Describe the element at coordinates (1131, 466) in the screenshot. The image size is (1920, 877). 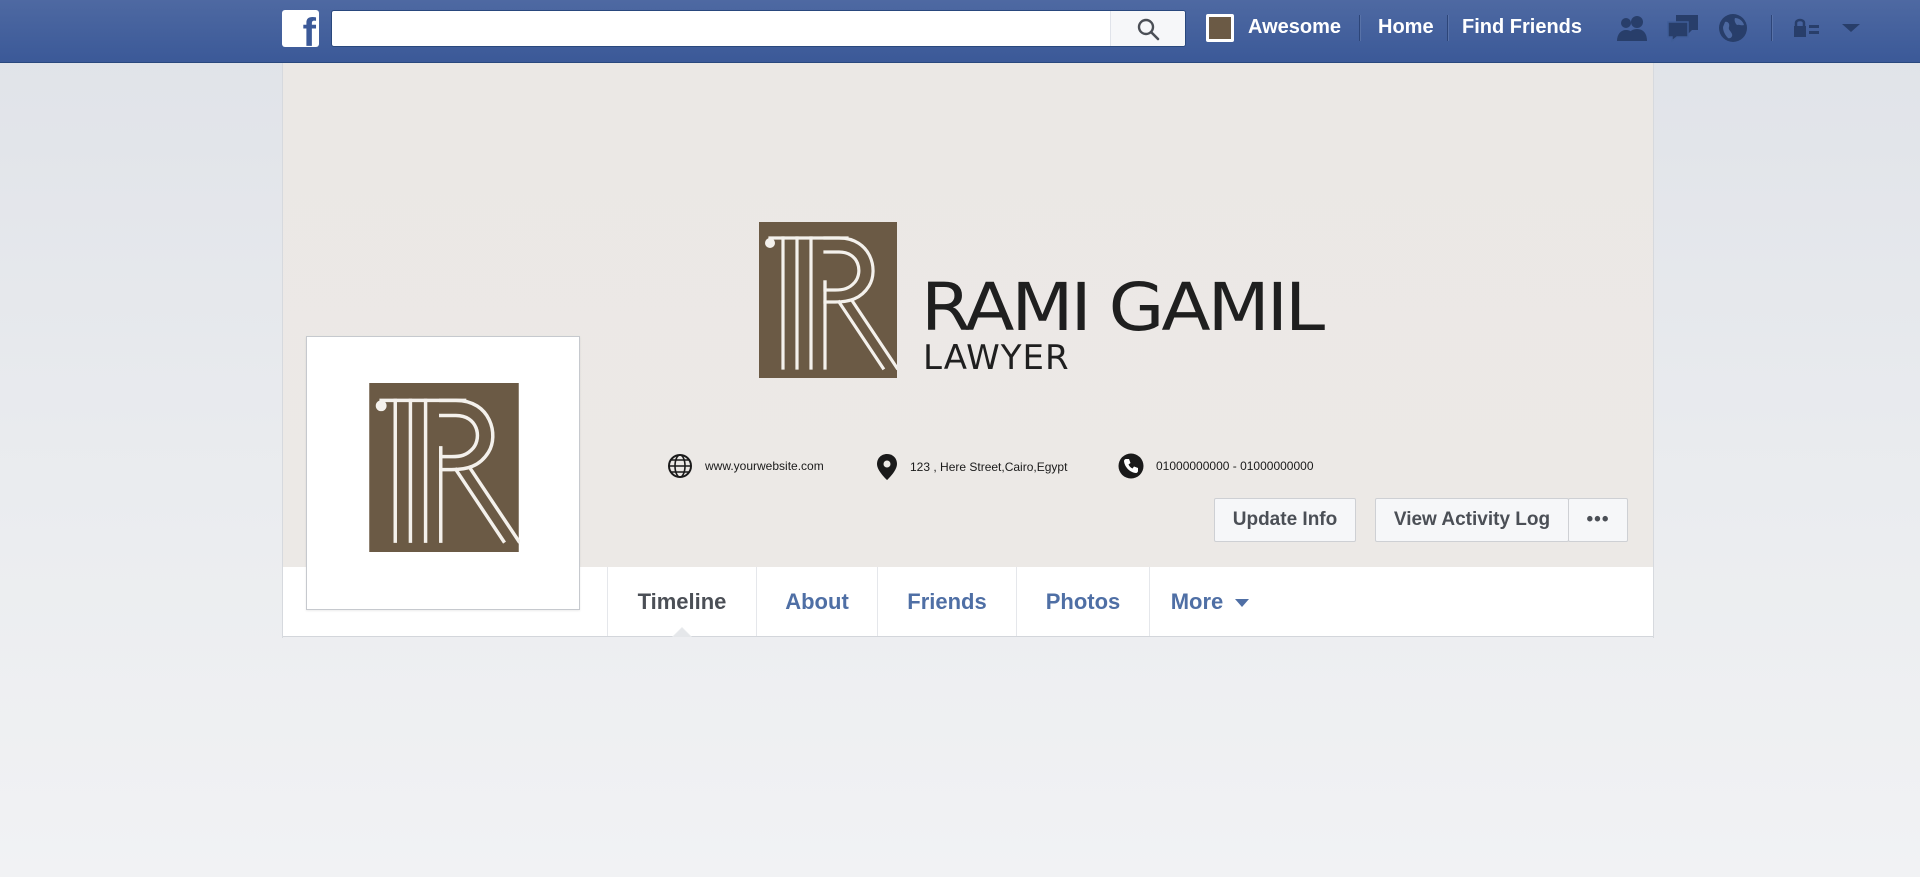
I see `phone-icon` at that location.